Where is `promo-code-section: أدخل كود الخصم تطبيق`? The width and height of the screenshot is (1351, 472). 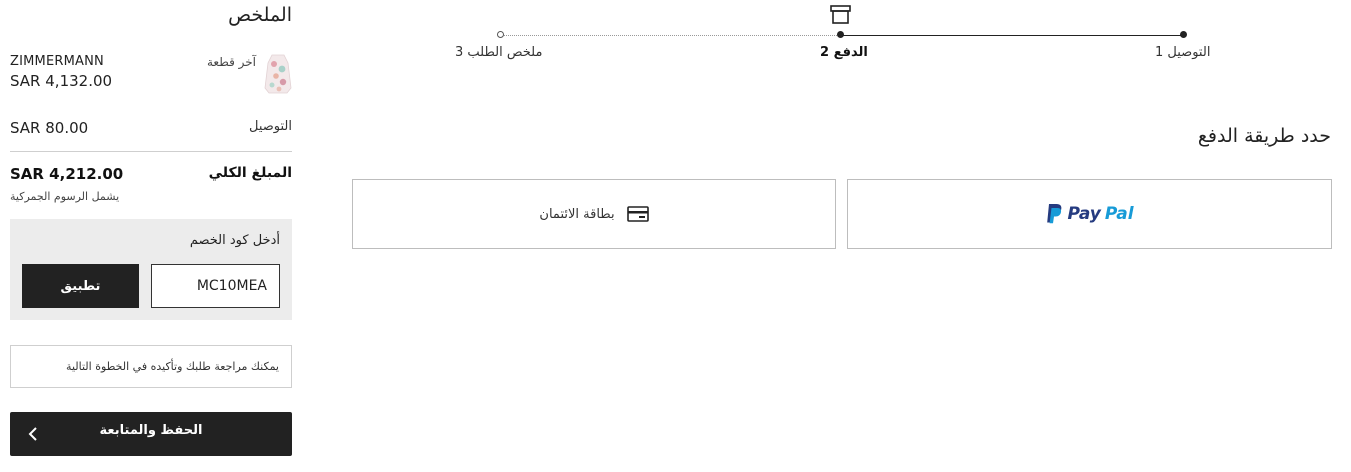 promo-code-section: أدخل كود الخصم تطبيق is located at coordinates (151, 269).